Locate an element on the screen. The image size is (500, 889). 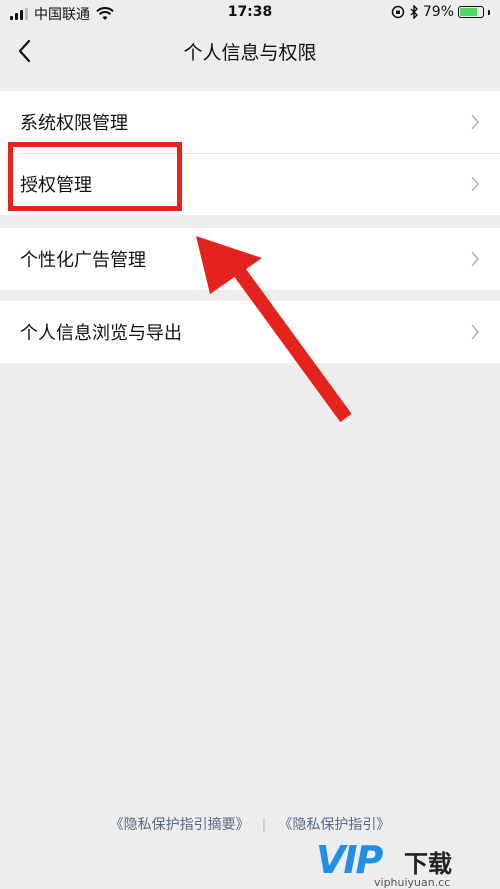
list-item-label: 系统权限管理 is located at coordinates (74, 123).